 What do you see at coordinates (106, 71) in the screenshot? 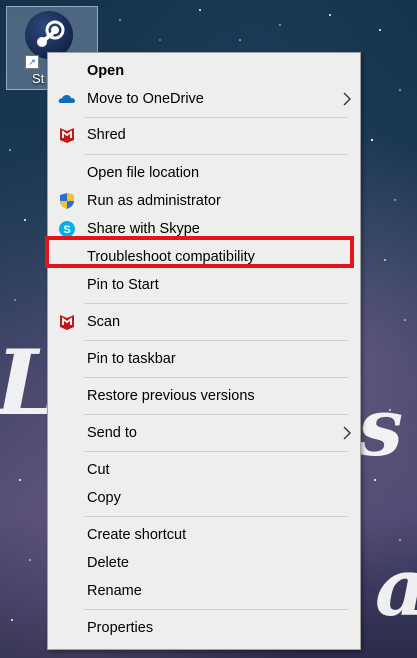
I see `menu-item-label: Open` at bounding box center [106, 71].